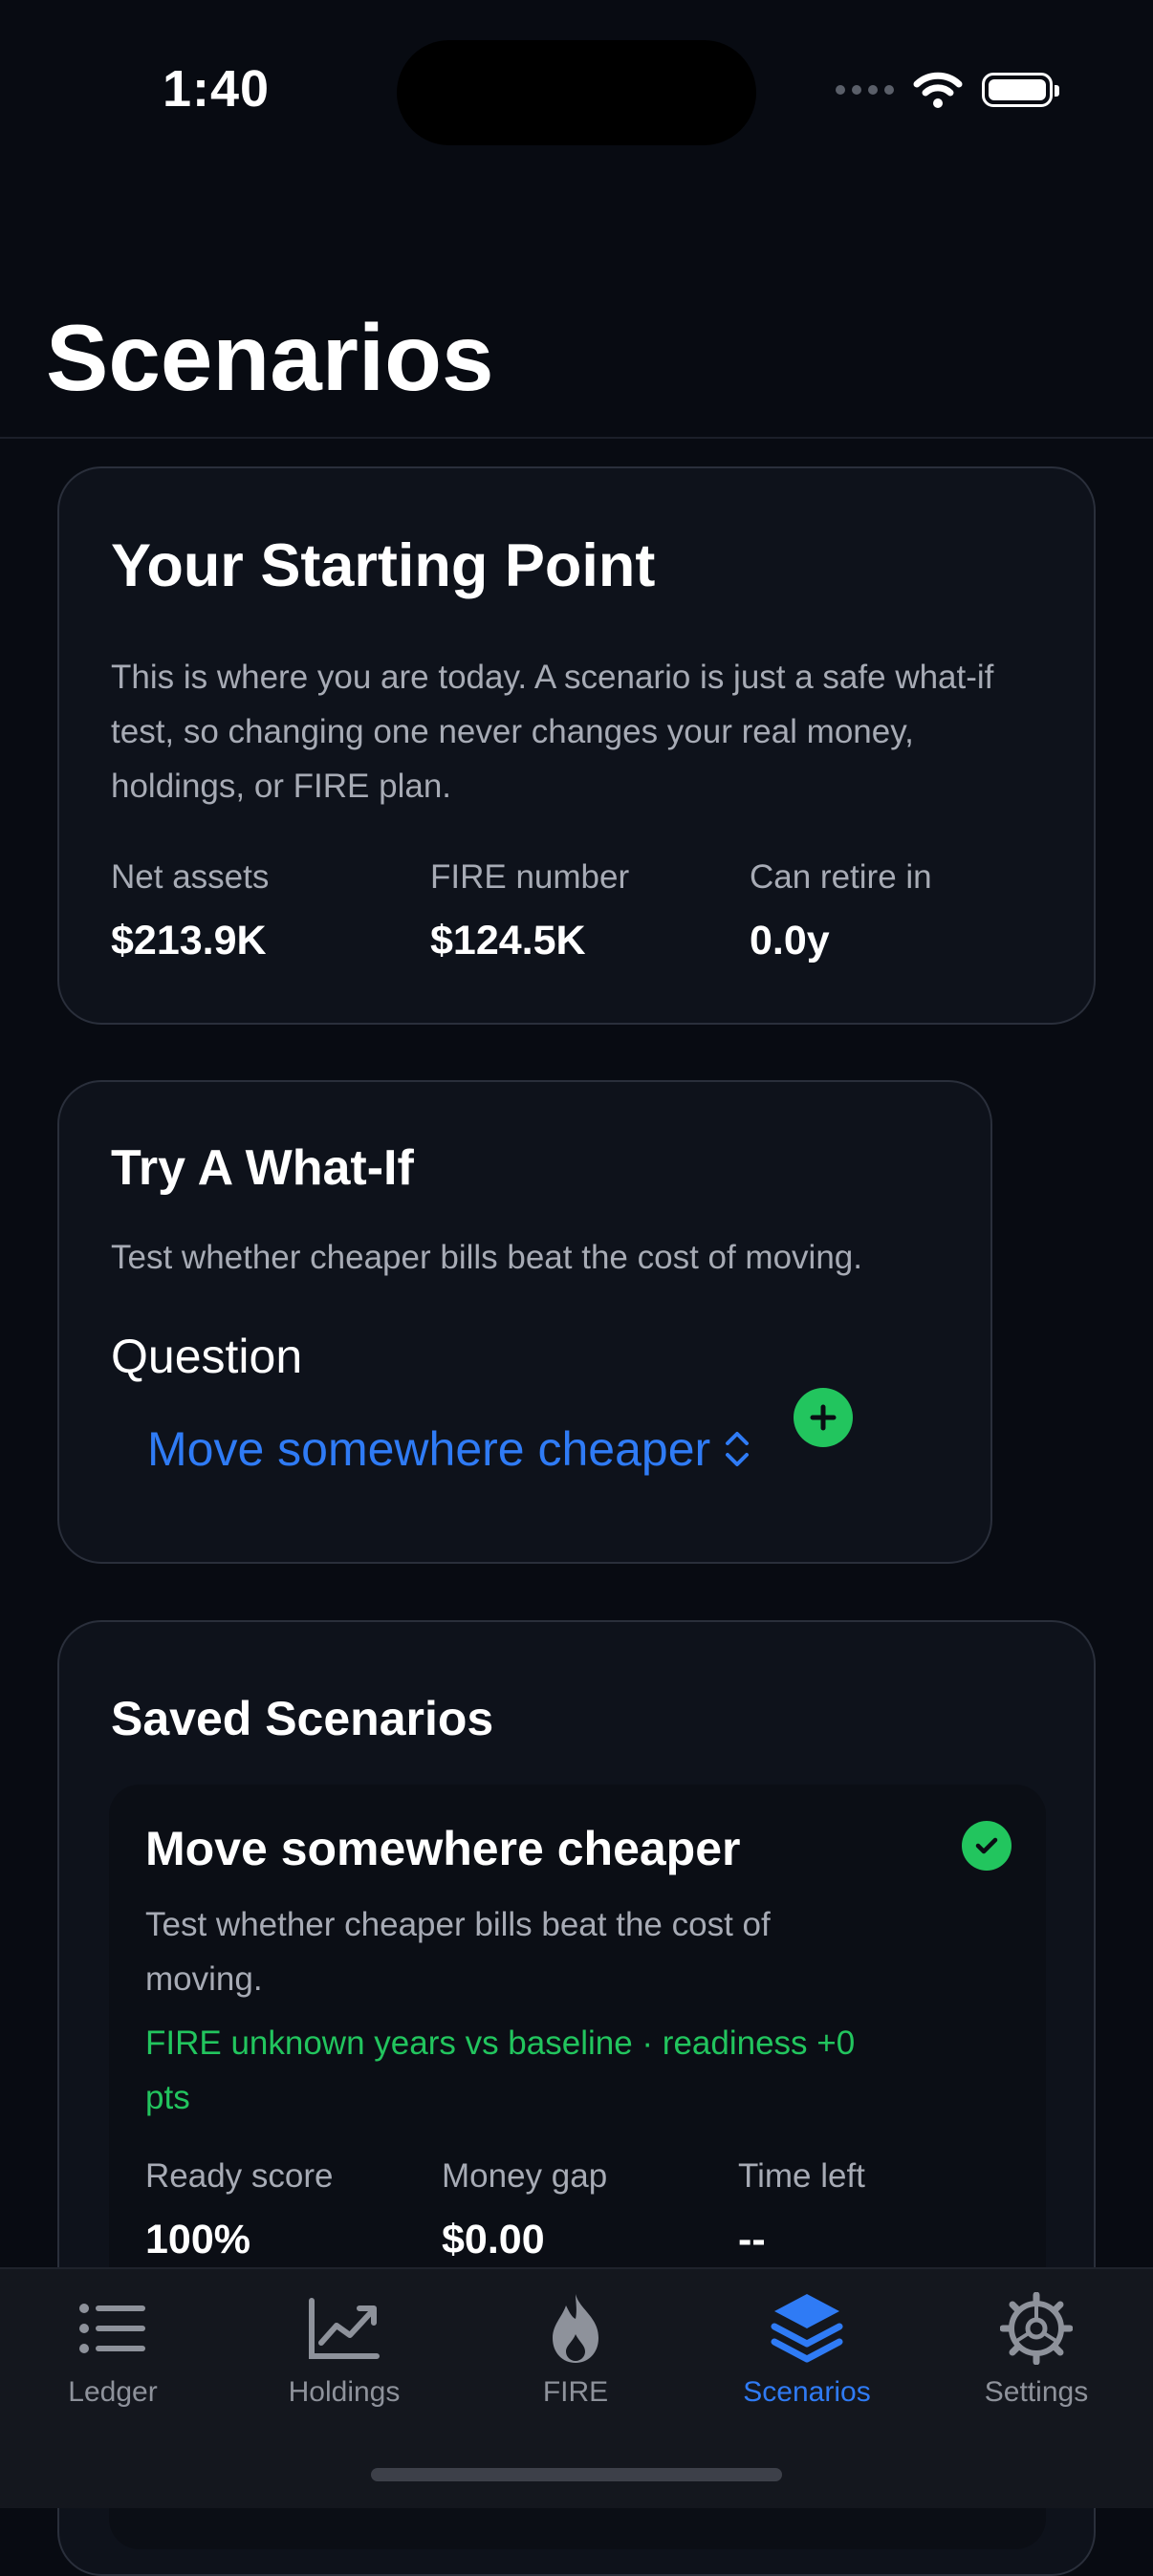 Image resolution: width=1153 pixels, height=2576 pixels. What do you see at coordinates (190, 911) in the screenshot?
I see `stat-net-assets: Net assets $213.9K` at bounding box center [190, 911].